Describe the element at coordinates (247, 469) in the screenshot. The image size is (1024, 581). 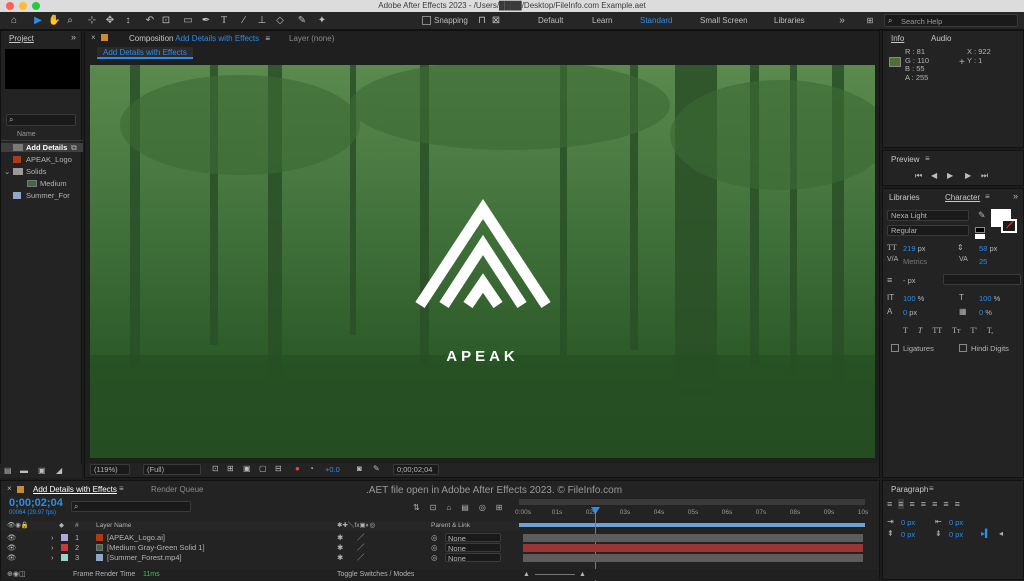
I see `mask-visibility-icon: ▣` at that location.